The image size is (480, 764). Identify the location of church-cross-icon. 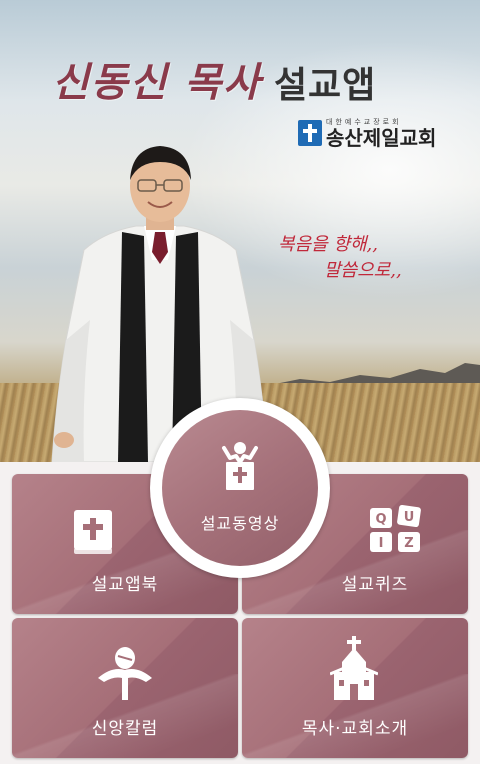
(310, 133).